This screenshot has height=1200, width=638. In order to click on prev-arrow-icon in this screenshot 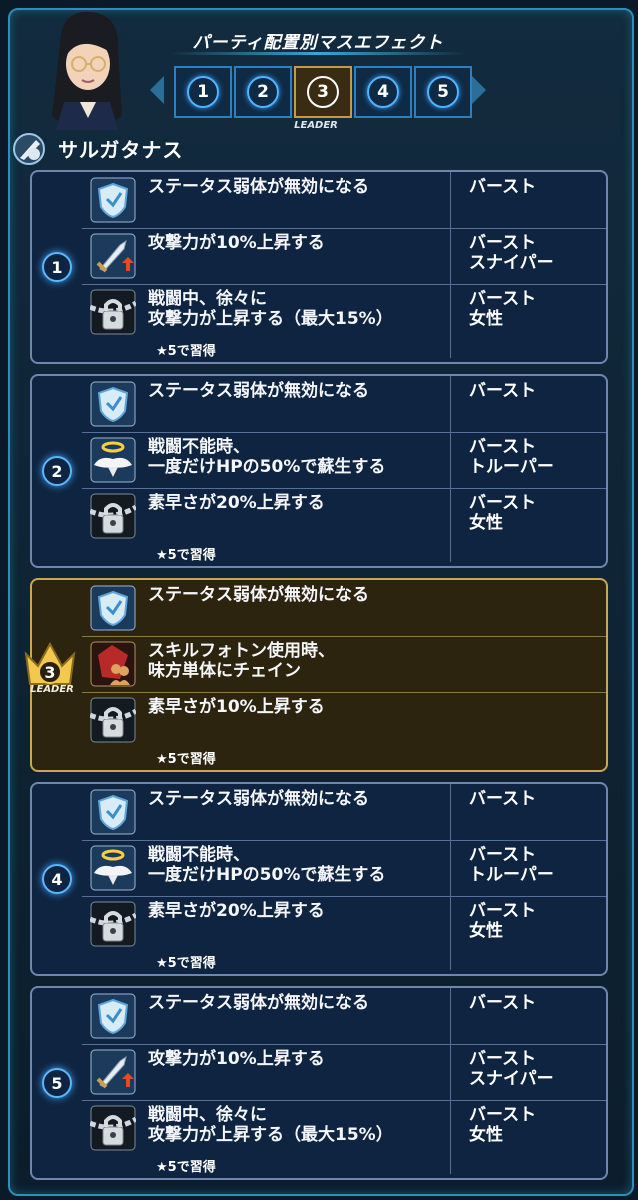, I will do `click(157, 90)`.